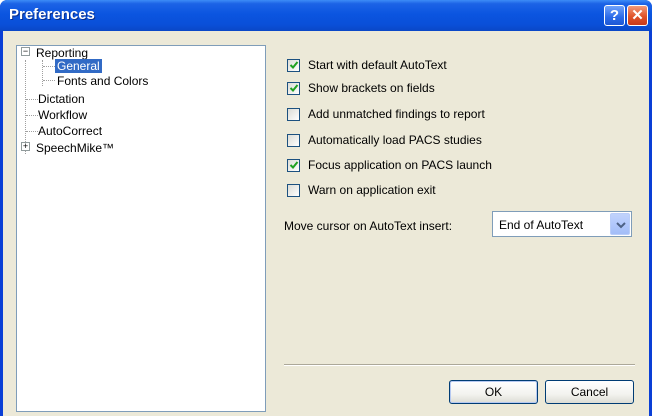 The width and height of the screenshot is (652, 416). What do you see at coordinates (25, 146) in the screenshot?
I see `tree-expander-icon: +` at bounding box center [25, 146].